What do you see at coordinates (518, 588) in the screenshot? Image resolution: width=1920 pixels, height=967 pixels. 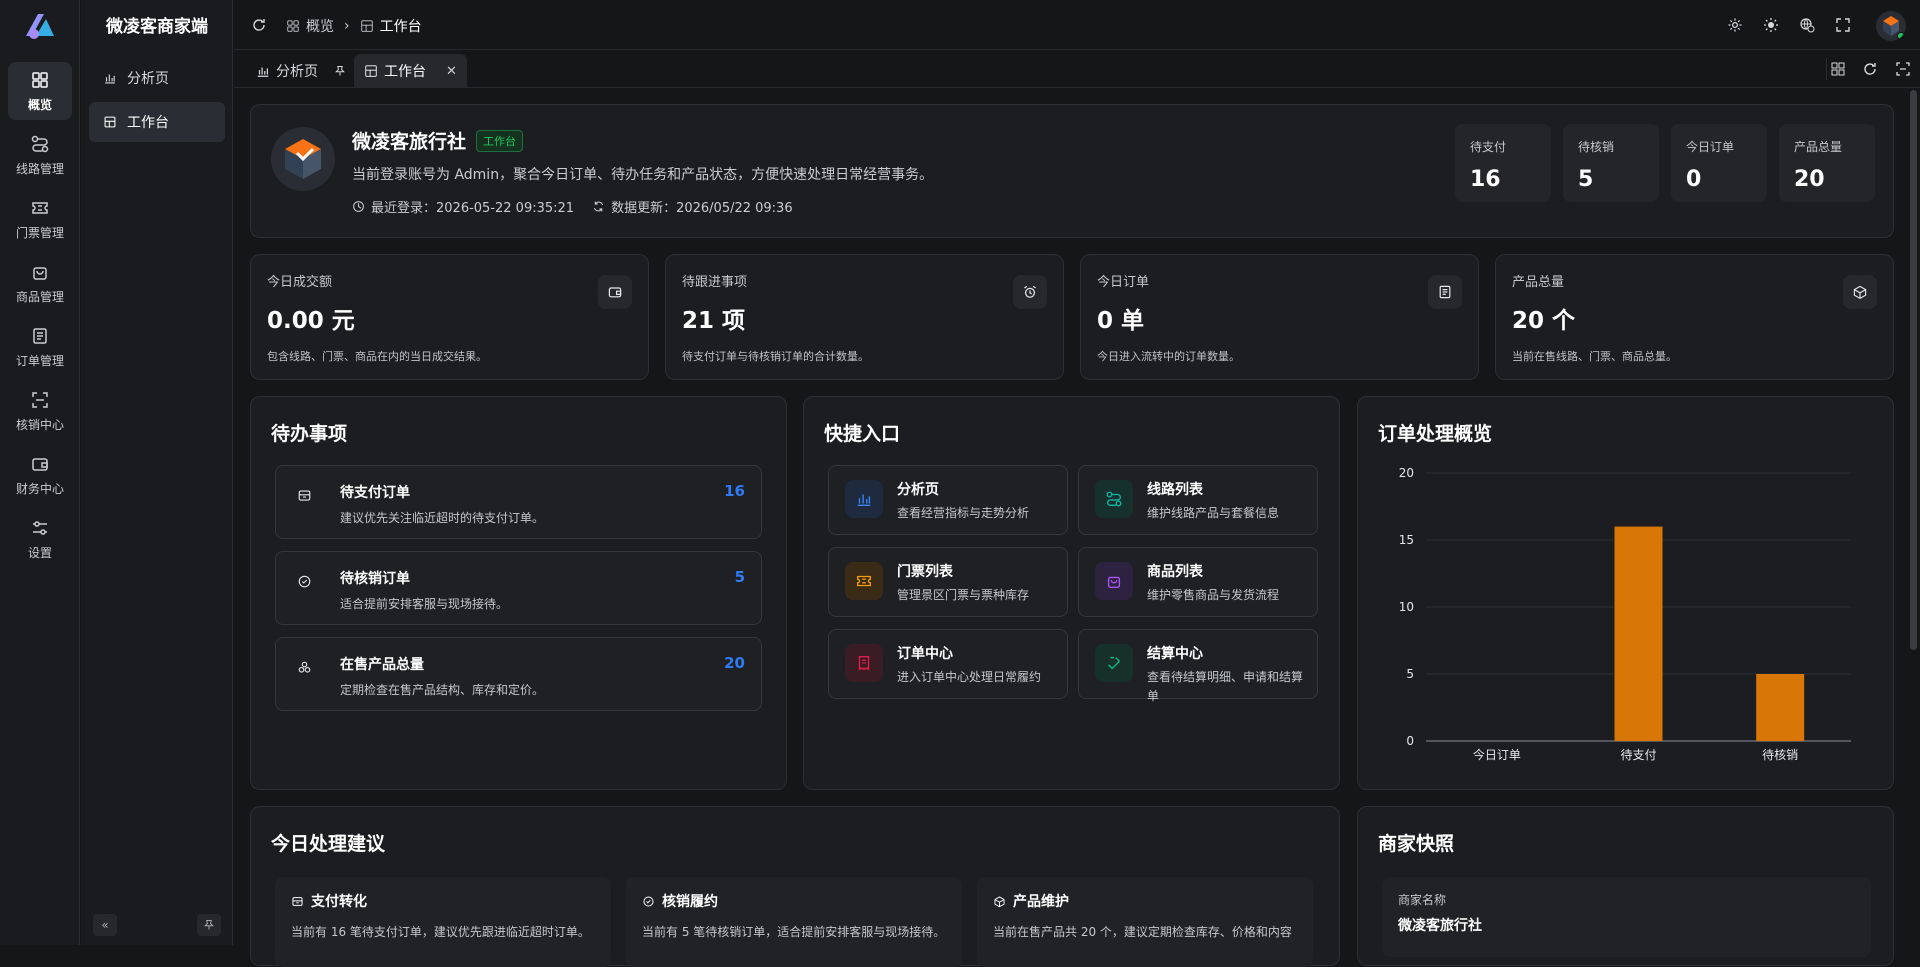 I see `todo-item: 待核销订单 适合提前安排客服与现场接待。 5` at bounding box center [518, 588].